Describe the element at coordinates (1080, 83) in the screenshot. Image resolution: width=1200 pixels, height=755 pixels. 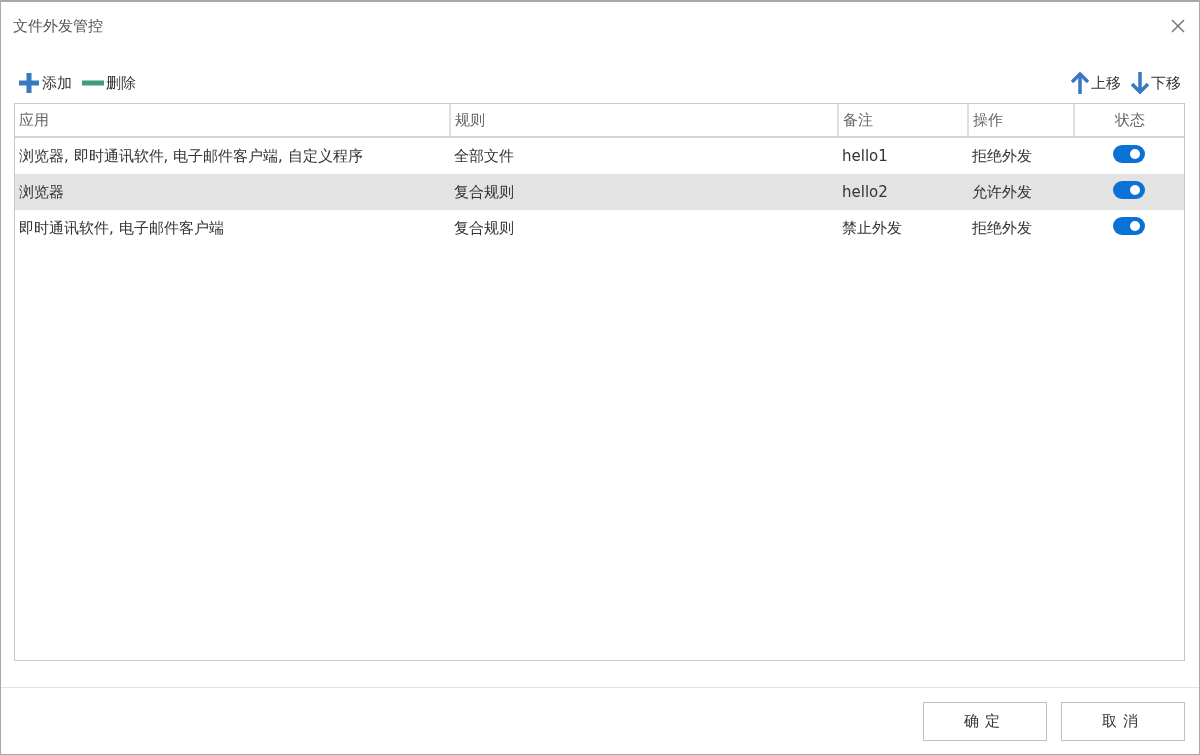
I see `up-arrow-icon` at that location.